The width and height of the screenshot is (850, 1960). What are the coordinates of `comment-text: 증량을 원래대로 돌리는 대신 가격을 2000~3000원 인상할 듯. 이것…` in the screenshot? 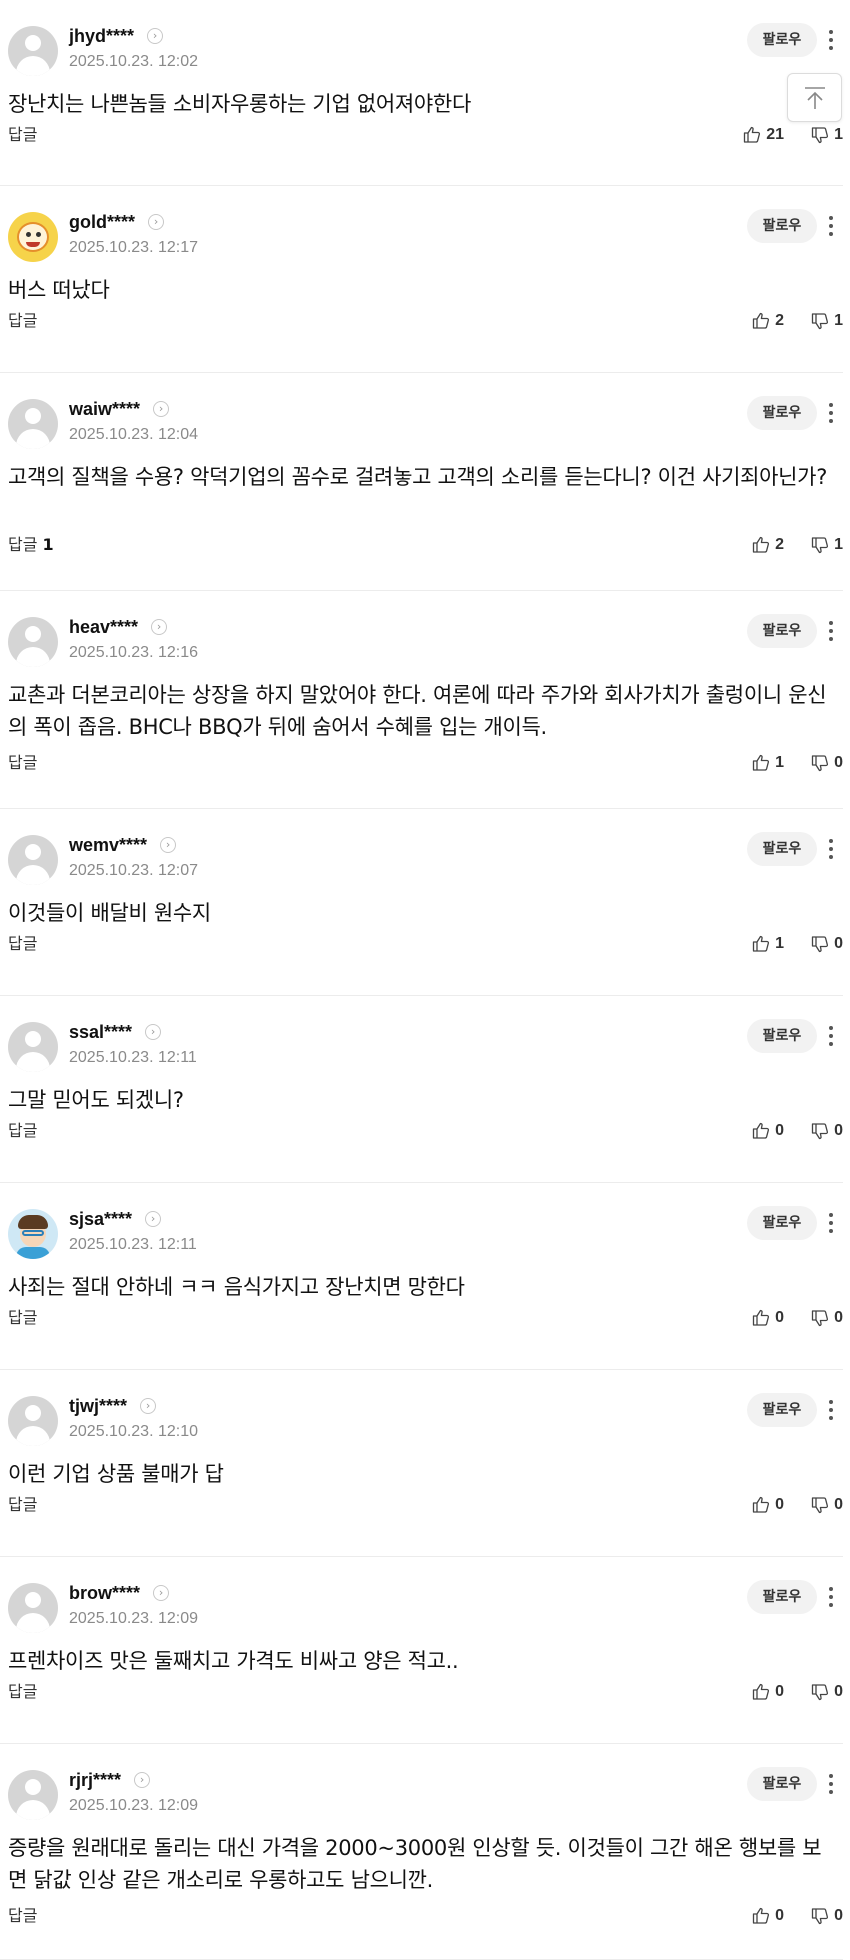 It's located at (415, 1864).